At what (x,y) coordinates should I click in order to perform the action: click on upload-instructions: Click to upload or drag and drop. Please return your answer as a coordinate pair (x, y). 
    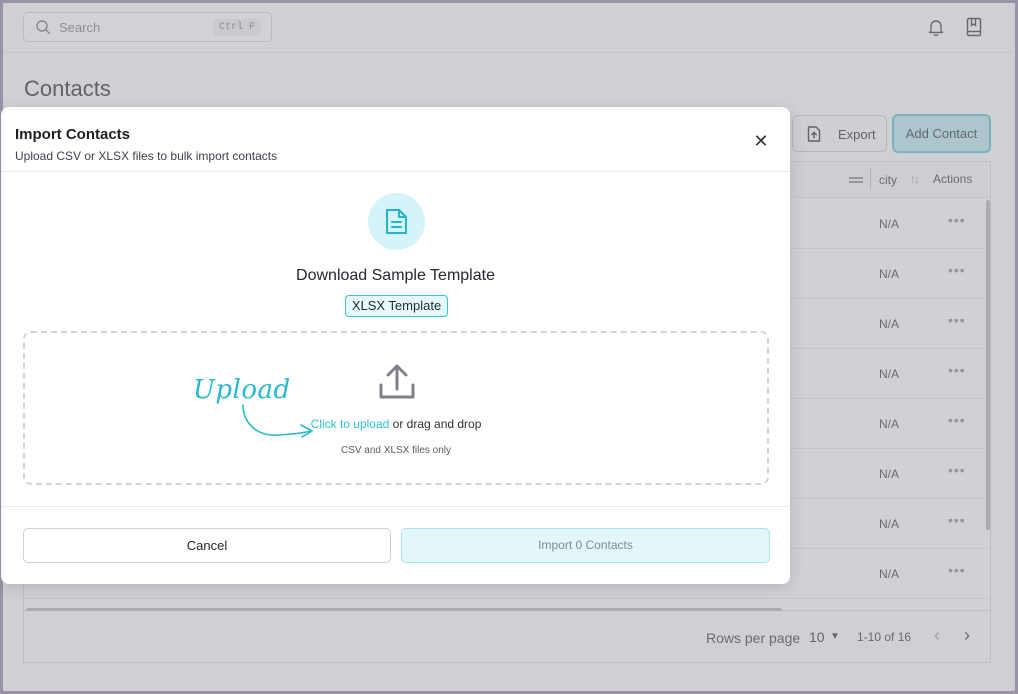
    Looking at the image, I should click on (396, 424).